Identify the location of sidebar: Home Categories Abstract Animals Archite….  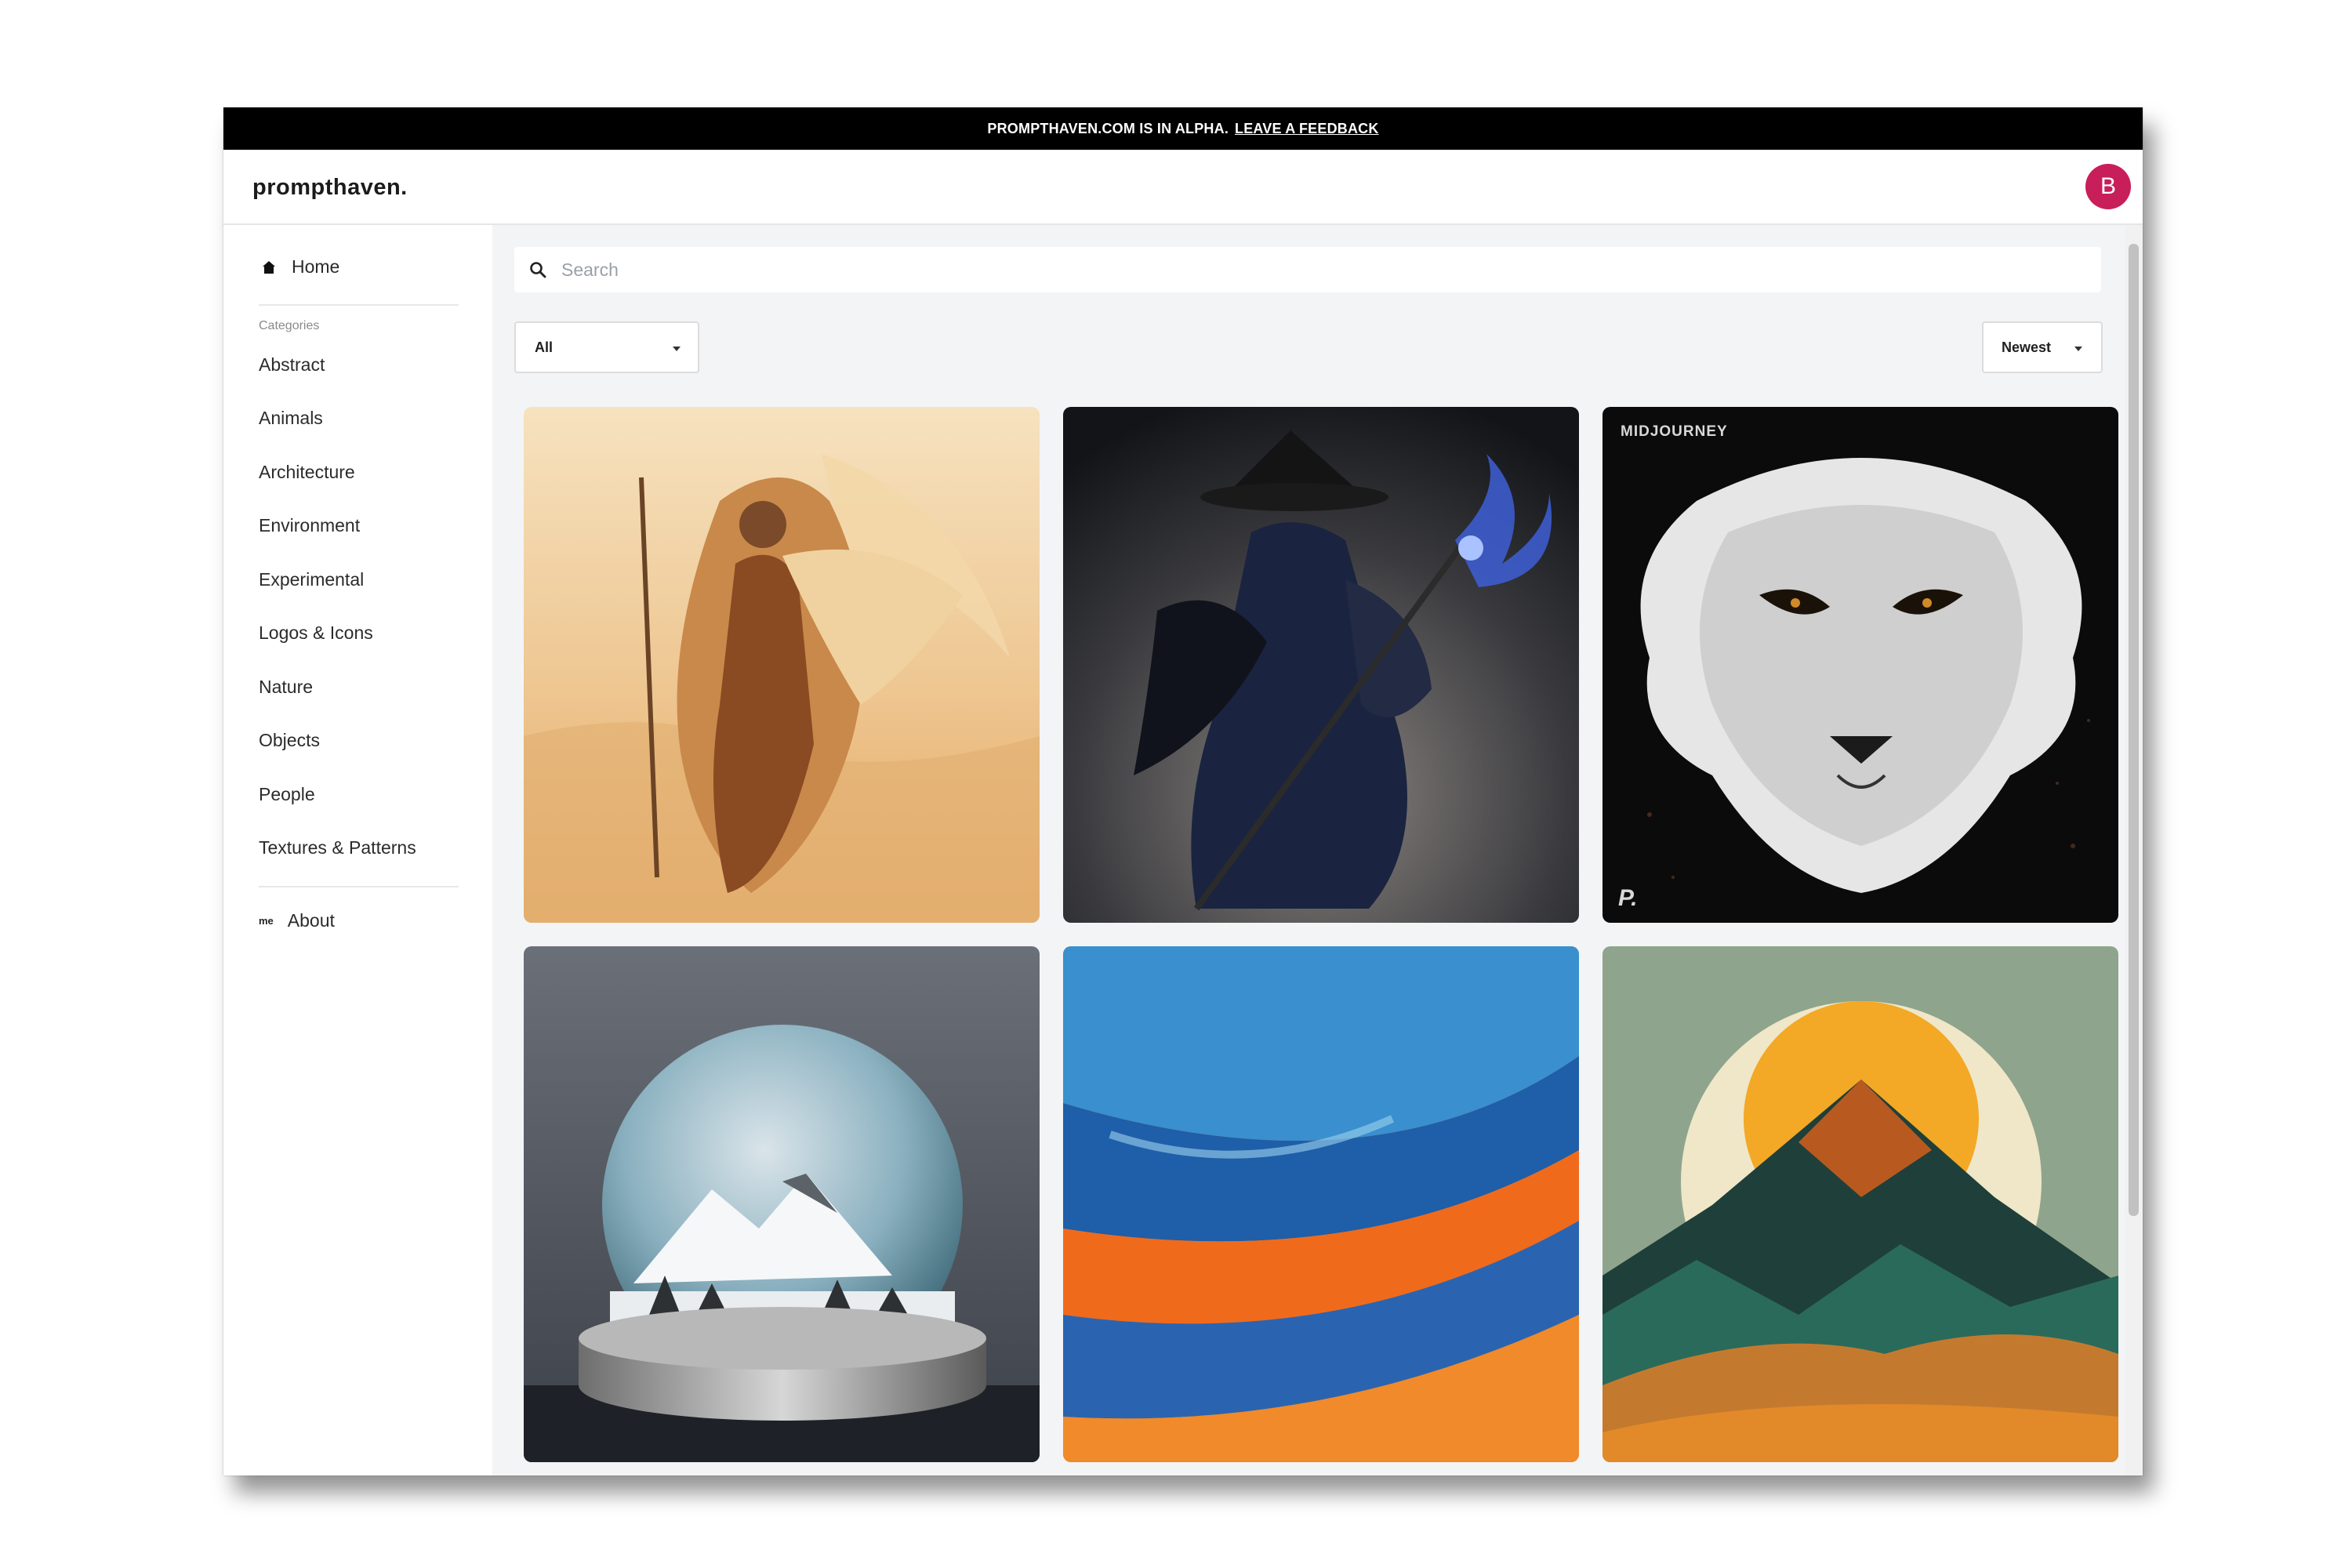
(357, 850).